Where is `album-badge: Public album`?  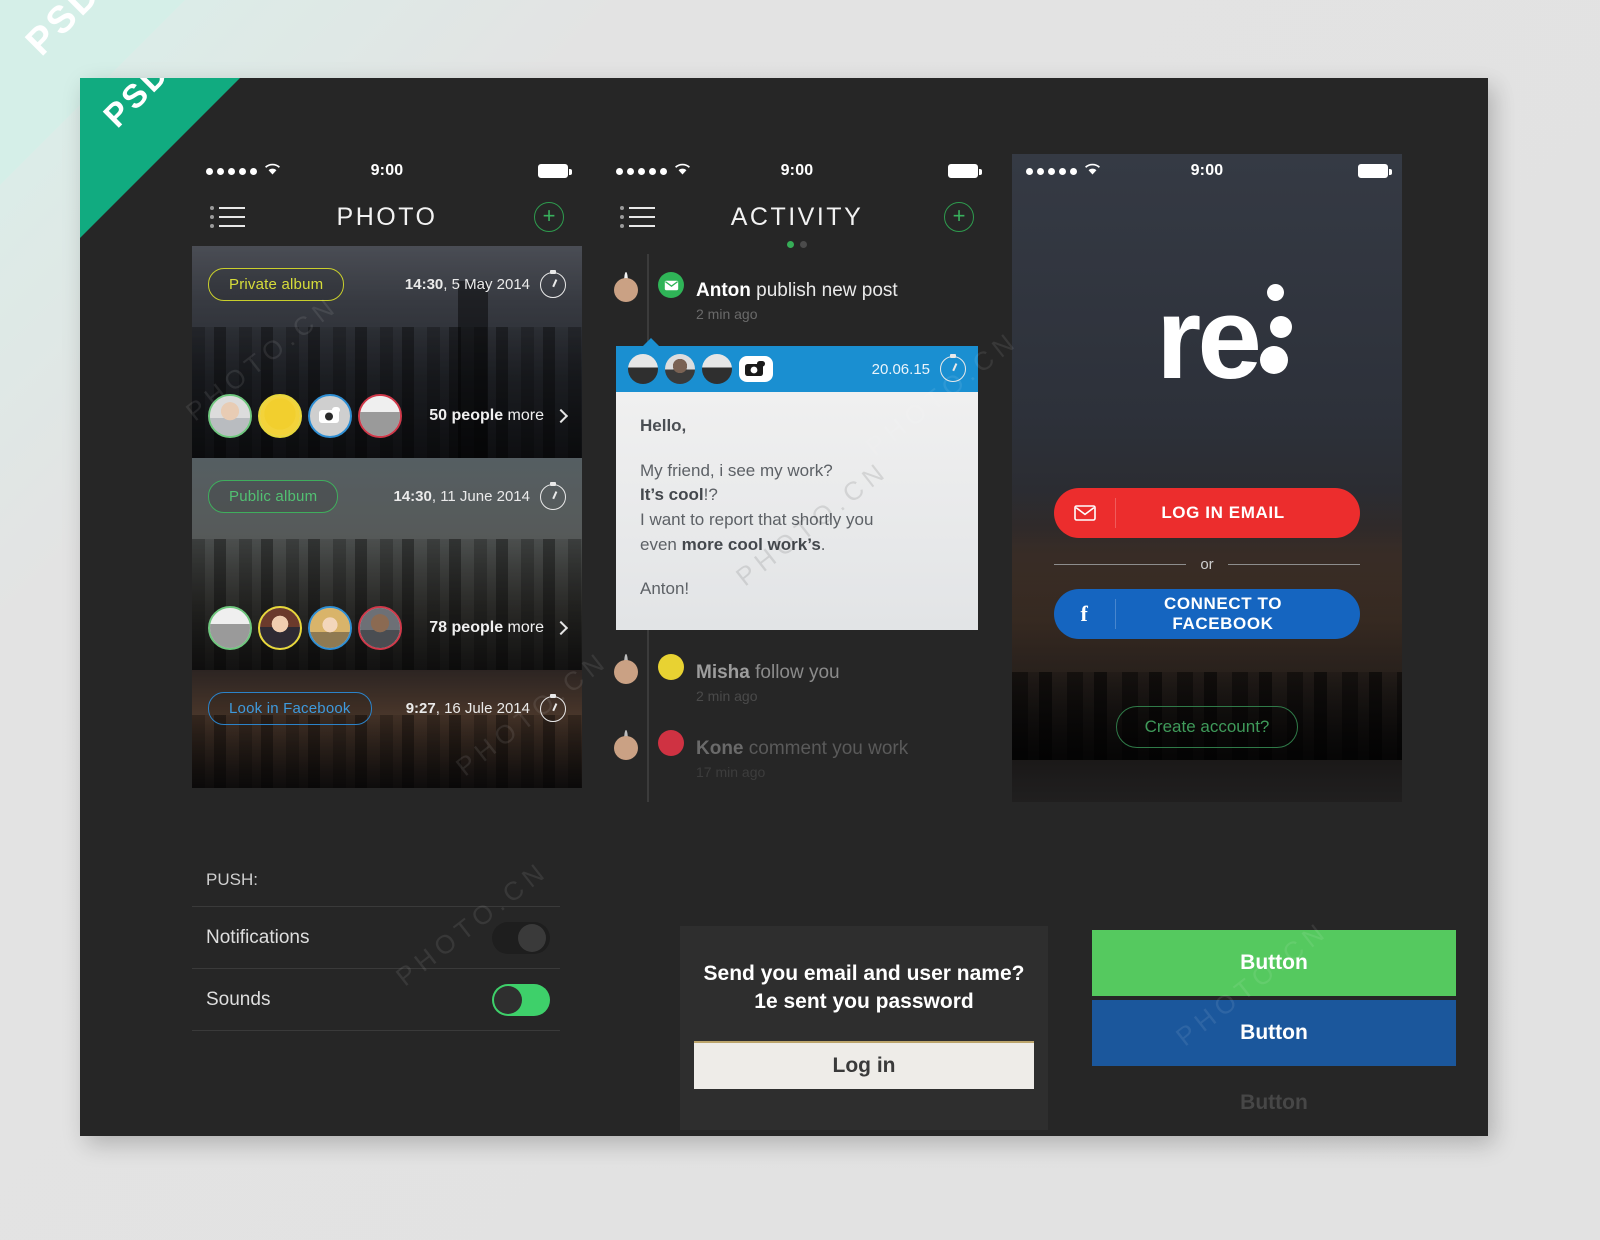 album-badge: Public album is located at coordinates (273, 496).